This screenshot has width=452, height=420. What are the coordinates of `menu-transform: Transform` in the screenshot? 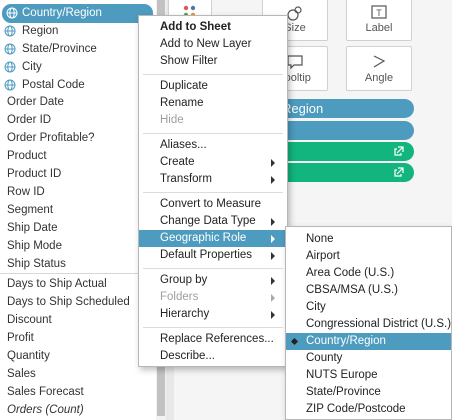 It's located at (213, 179).